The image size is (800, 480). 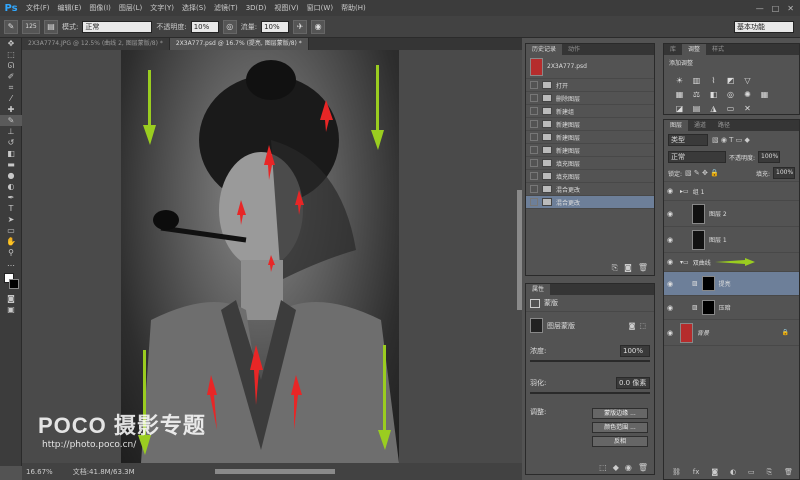 What do you see at coordinates (574, 49) in the screenshot?
I see `tab-actions: 动作` at bounding box center [574, 49].